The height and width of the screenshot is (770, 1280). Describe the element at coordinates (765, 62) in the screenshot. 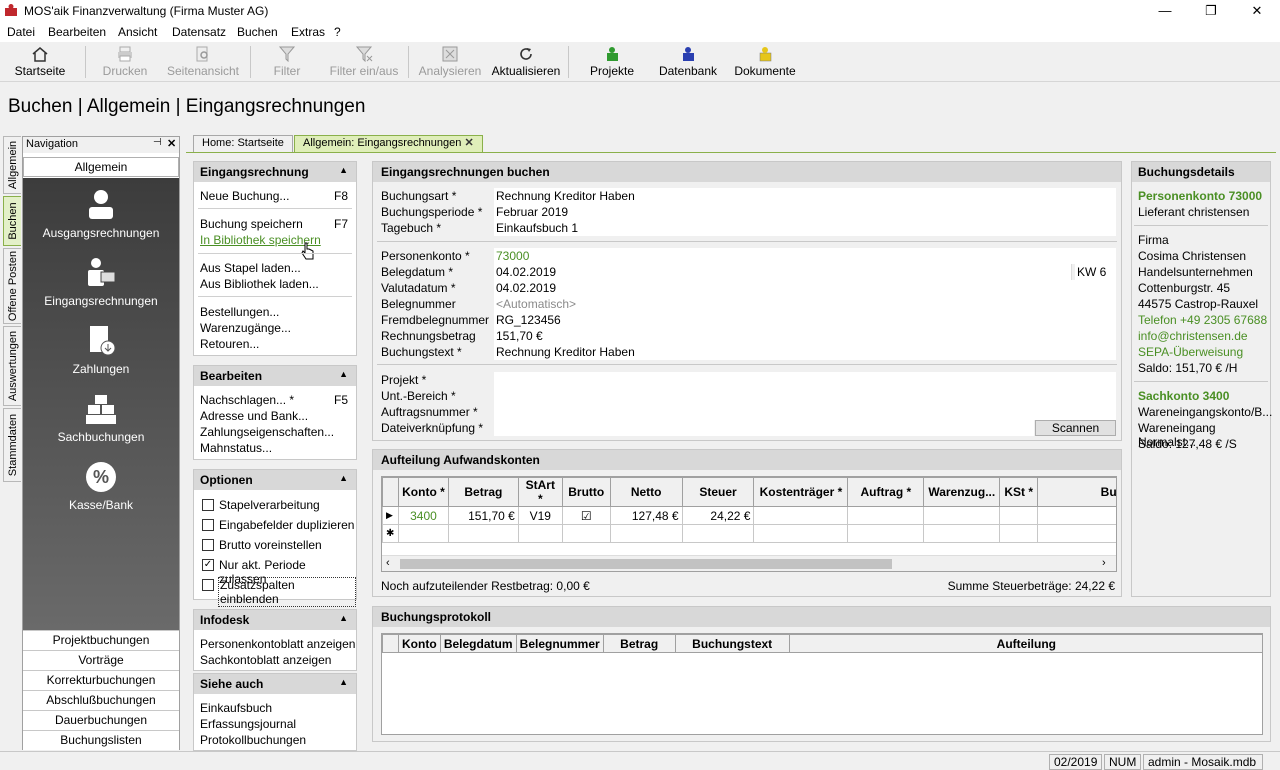

I see `dokumente-button: Dokumente` at that location.